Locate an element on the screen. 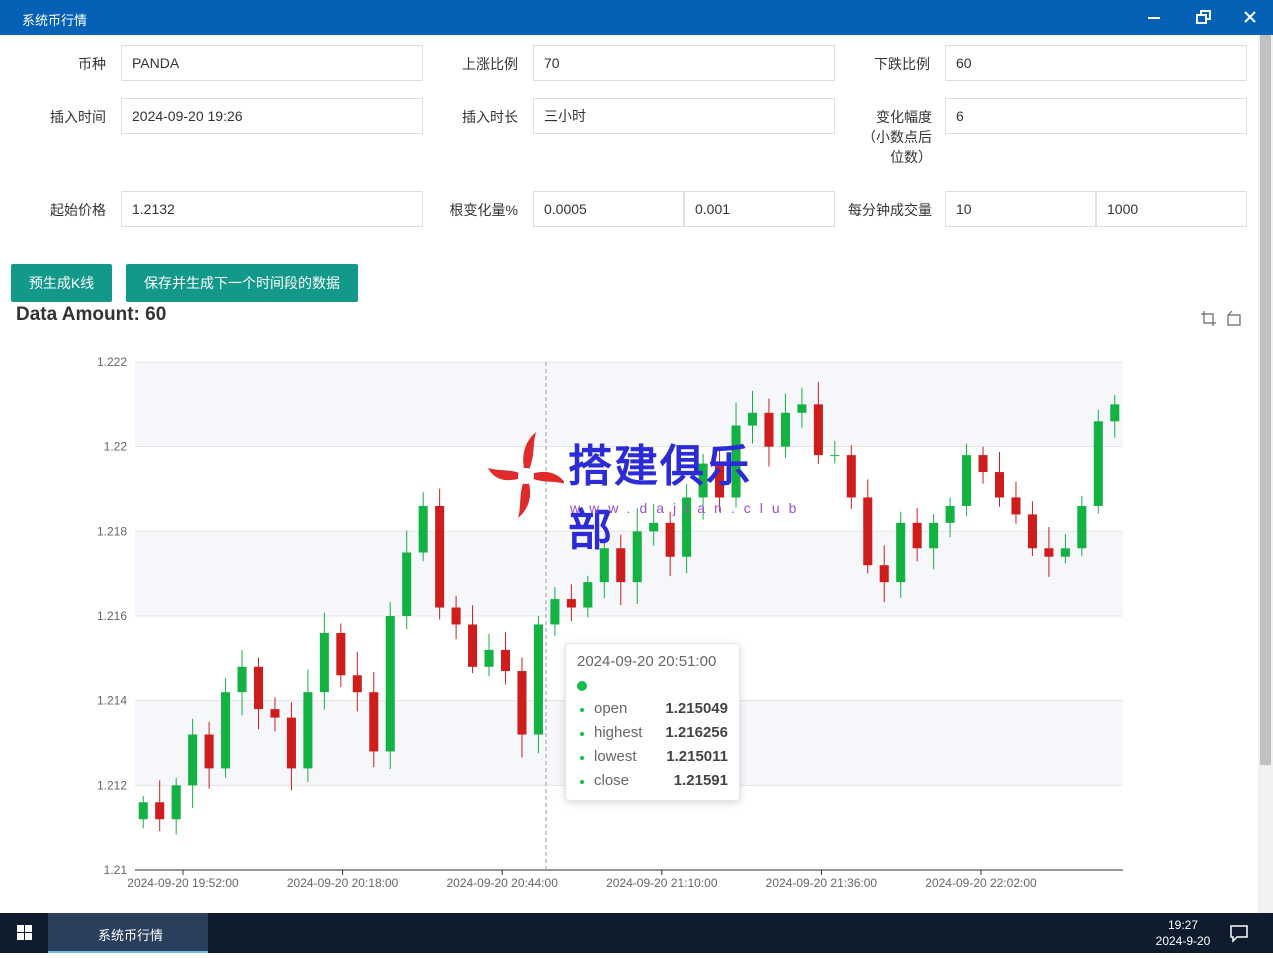  volume-min-input is located at coordinates (1020, 209).